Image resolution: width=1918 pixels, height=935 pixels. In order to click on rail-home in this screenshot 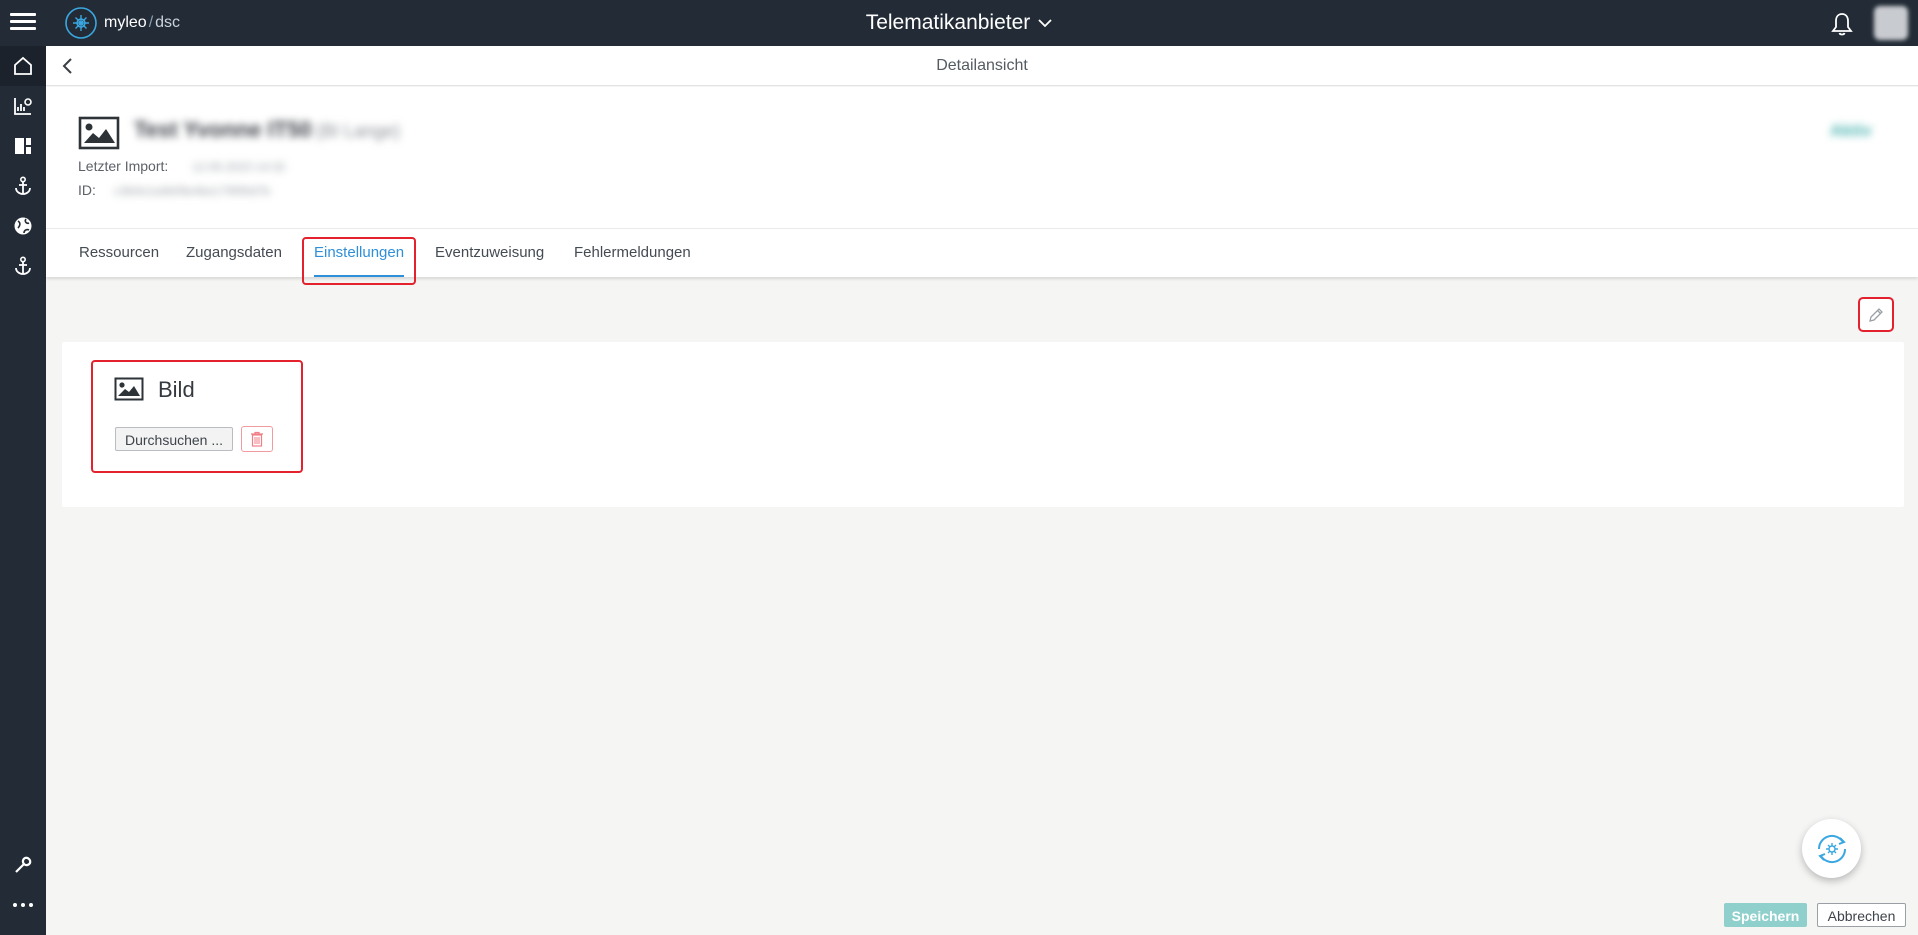, I will do `click(23, 66)`.